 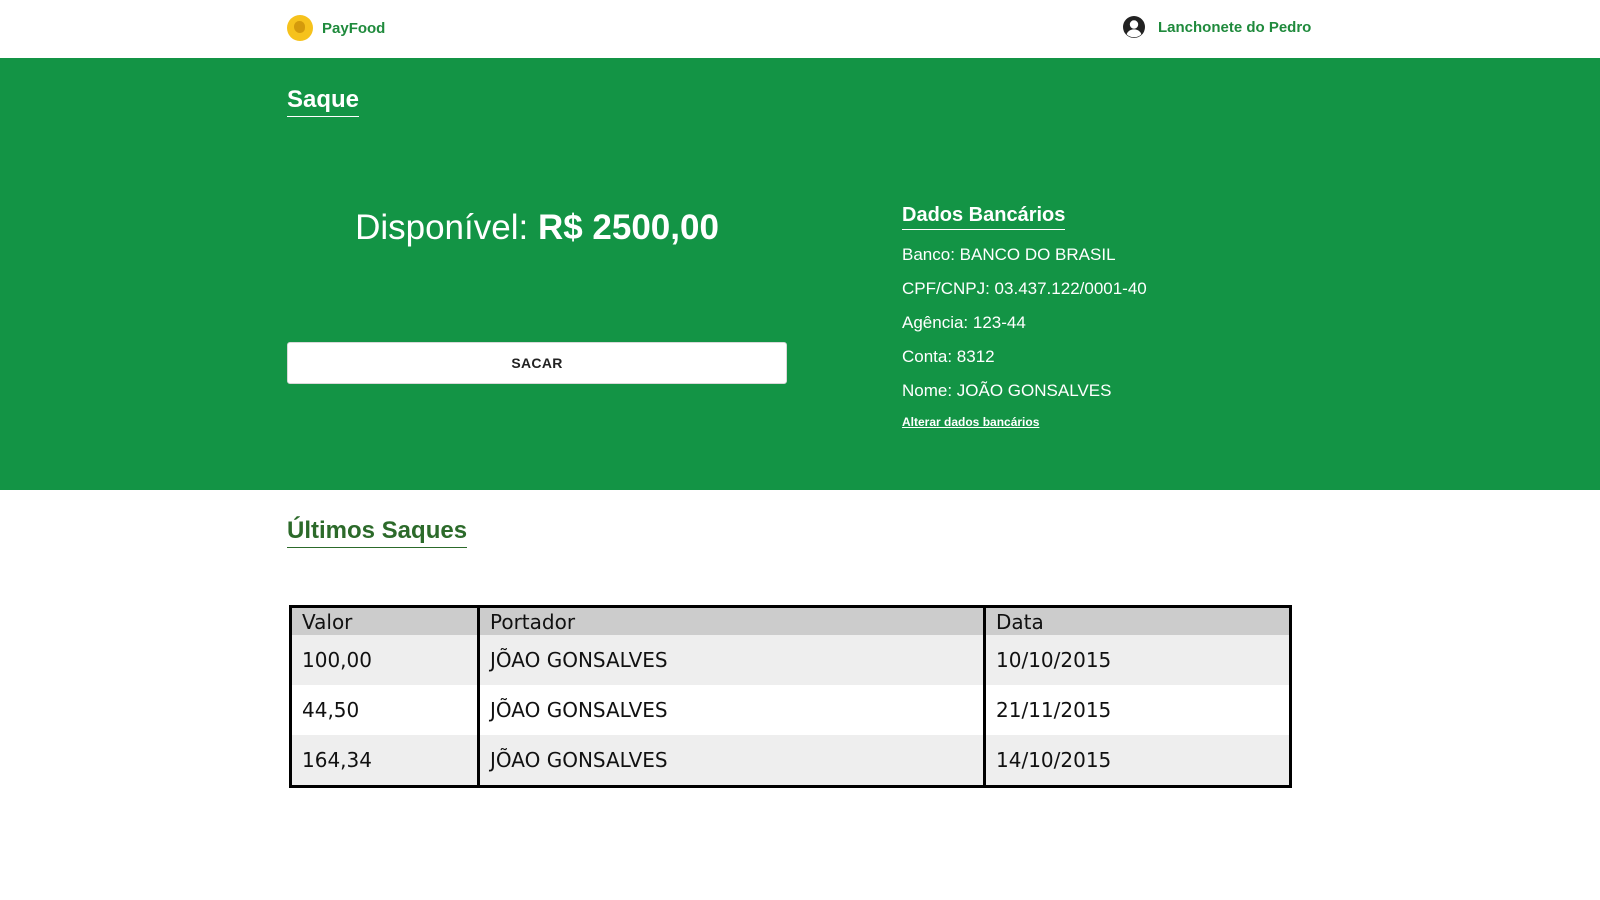 What do you see at coordinates (1009, 254) in the screenshot?
I see `bank-name: Banco: BANCO DO BRASIL` at bounding box center [1009, 254].